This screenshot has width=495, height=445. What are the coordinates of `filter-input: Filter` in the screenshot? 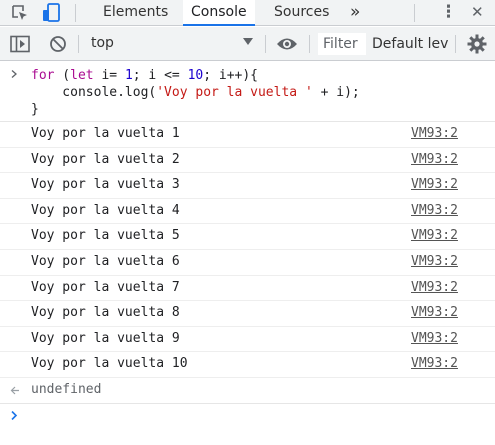 It's located at (342, 44).